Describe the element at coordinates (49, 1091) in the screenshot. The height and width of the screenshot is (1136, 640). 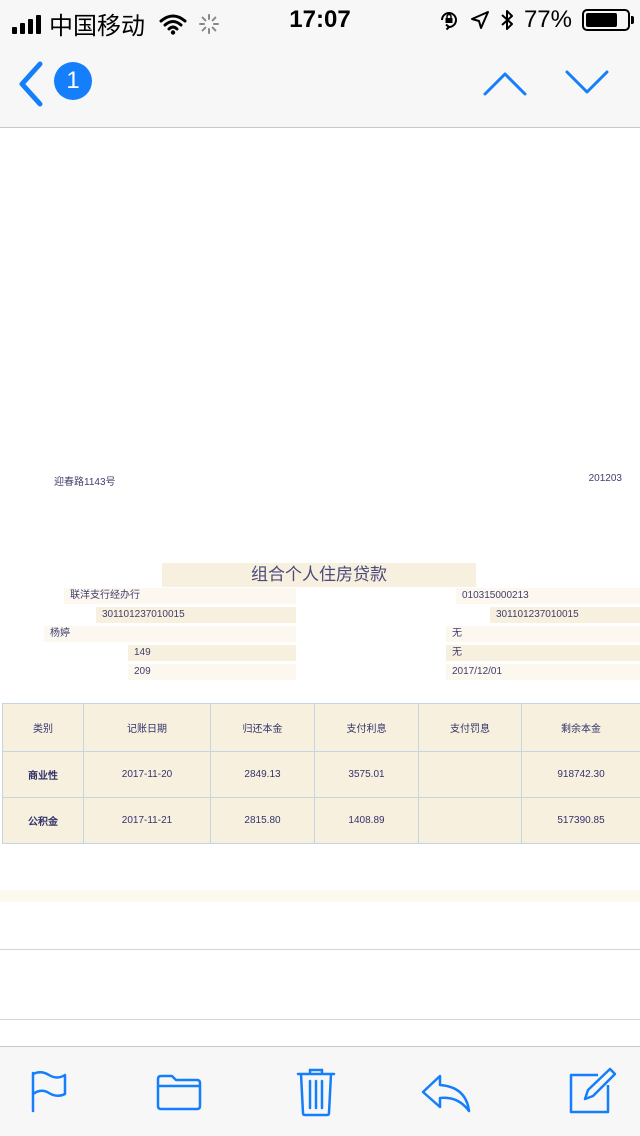
I see `flag-icon` at that location.